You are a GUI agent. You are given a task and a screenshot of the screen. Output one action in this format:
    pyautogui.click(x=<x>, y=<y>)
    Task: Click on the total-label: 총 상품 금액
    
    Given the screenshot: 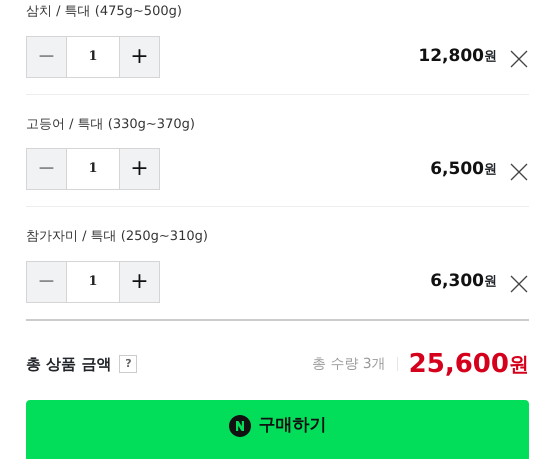 What is the action you would take?
    pyautogui.click(x=69, y=364)
    